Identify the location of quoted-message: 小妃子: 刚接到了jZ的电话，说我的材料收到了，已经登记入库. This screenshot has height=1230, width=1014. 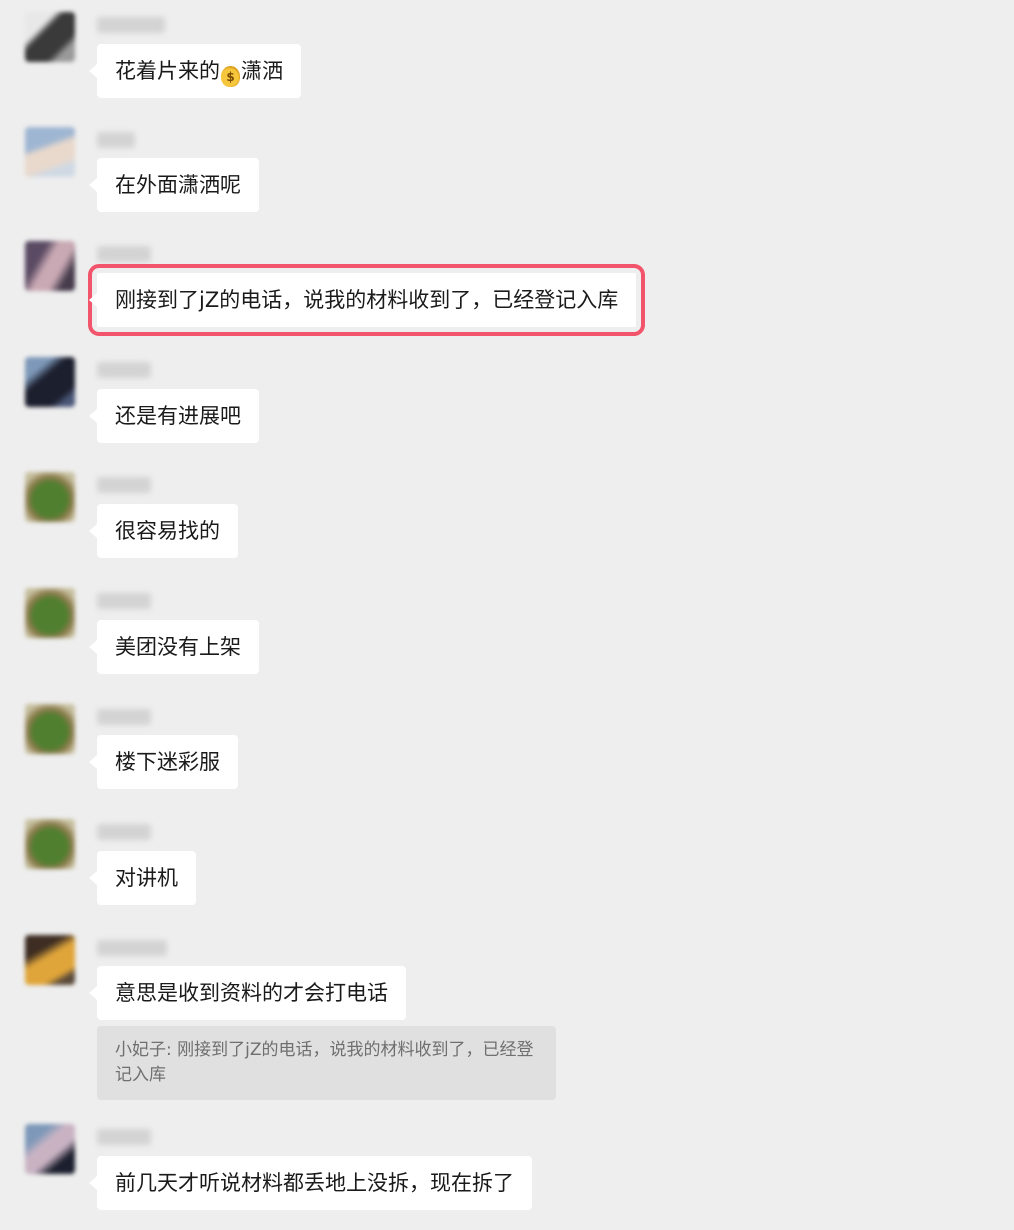
(326, 1063).